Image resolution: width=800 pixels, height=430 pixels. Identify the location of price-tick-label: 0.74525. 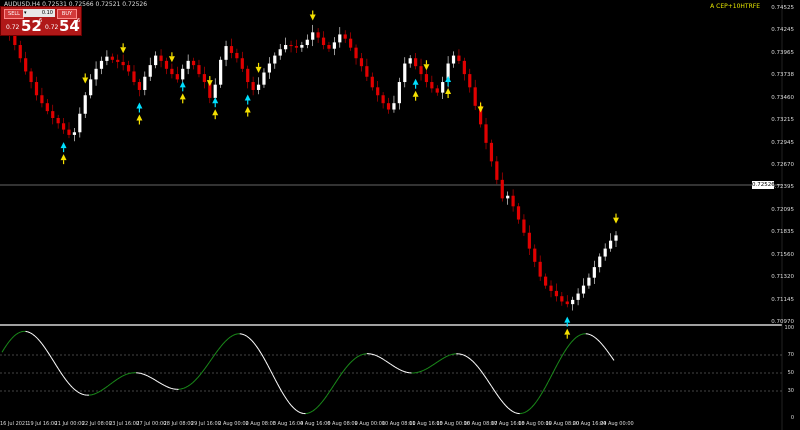
(782, 8).